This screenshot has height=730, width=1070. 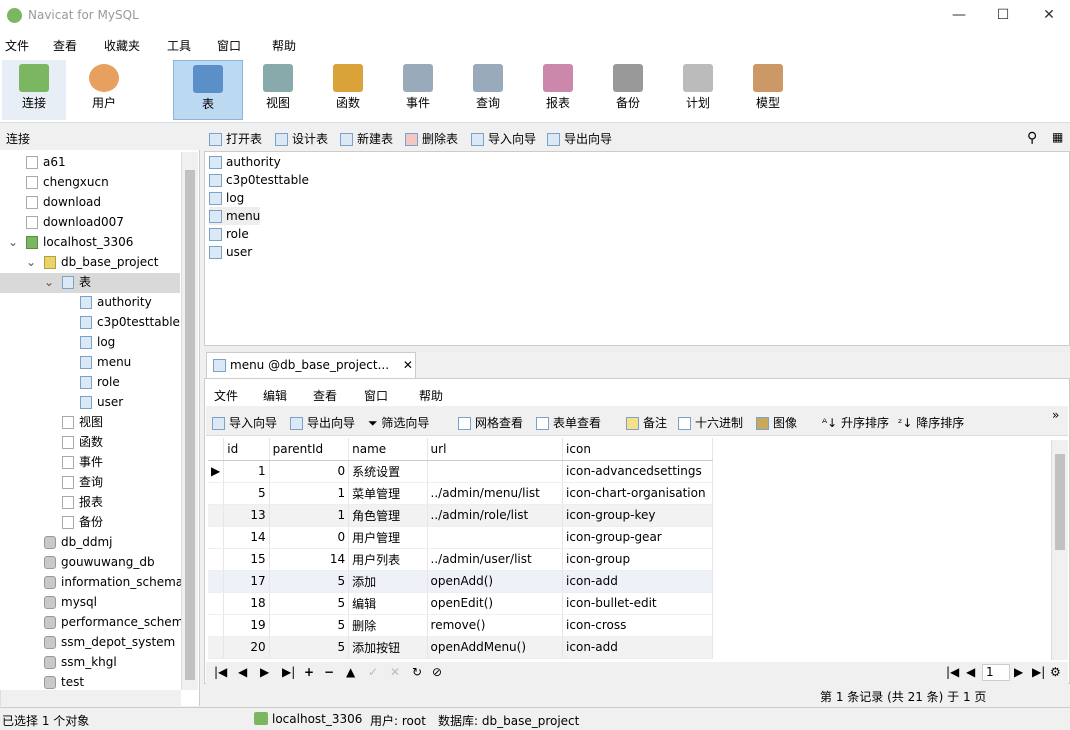 I want to click on design-table-button: 设计表, so click(x=301, y=138).